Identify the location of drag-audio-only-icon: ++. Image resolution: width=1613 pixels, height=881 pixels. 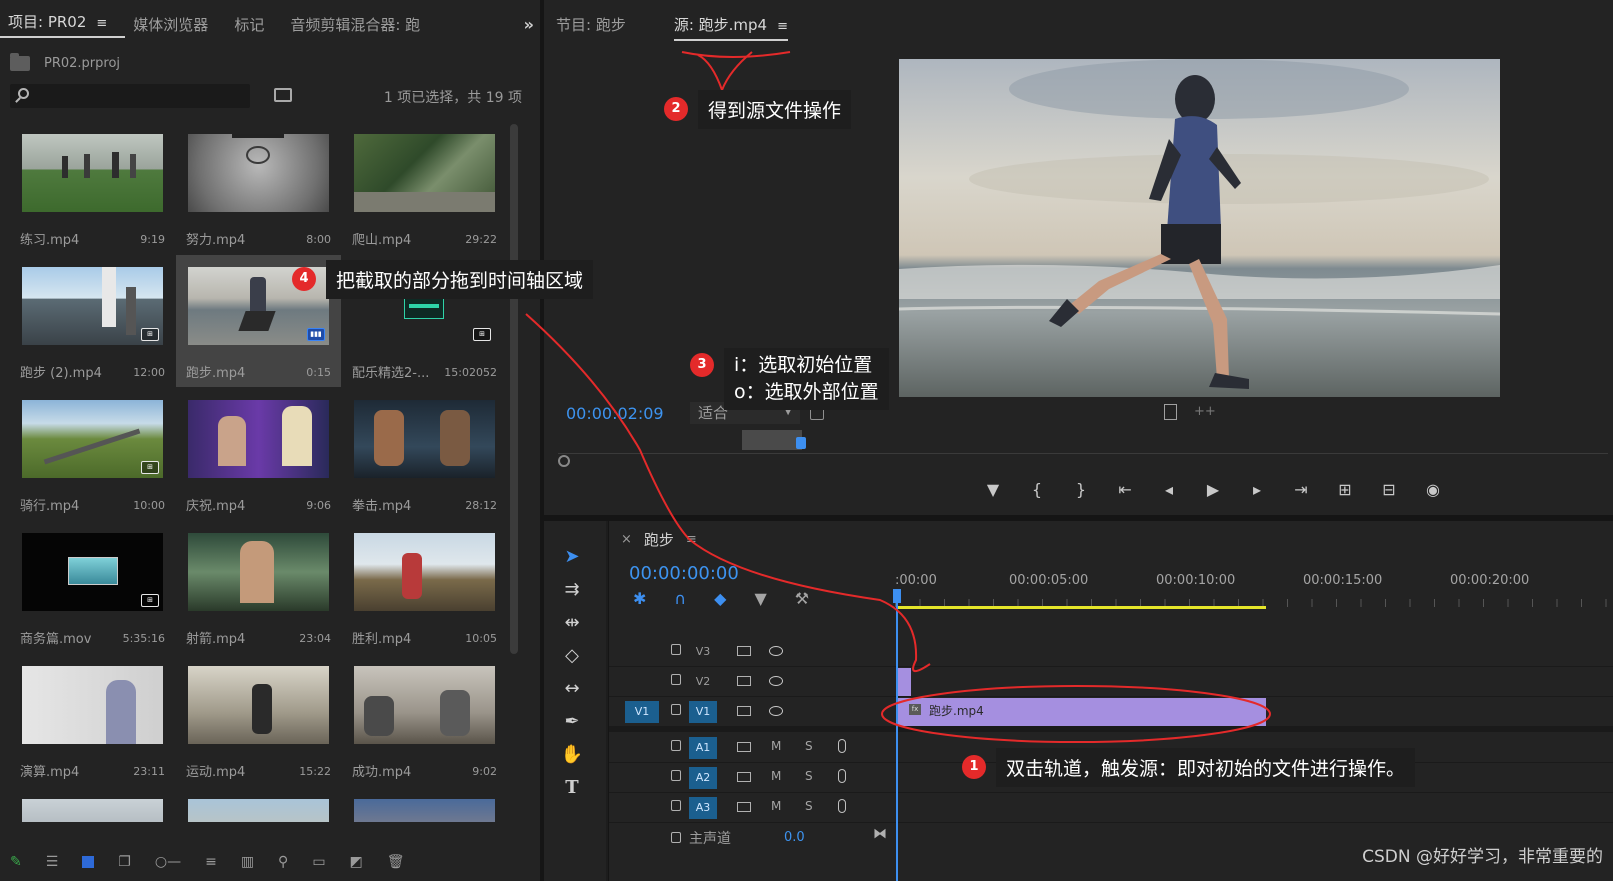
(1205, 411).